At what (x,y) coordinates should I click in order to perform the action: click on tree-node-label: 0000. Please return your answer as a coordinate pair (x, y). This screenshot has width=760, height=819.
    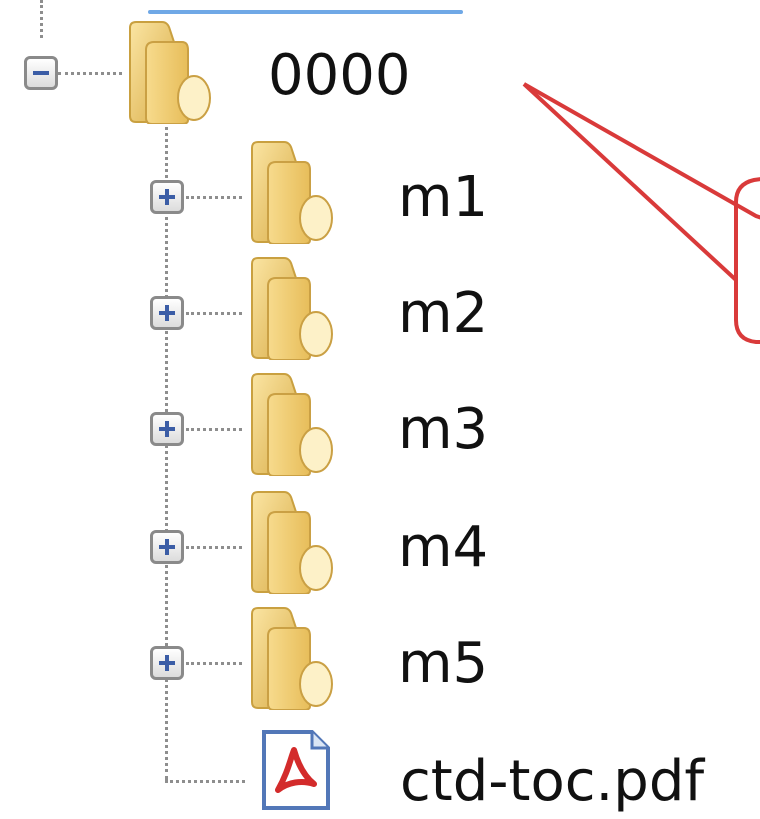
    Looking at the image, I should click on (339, 76).